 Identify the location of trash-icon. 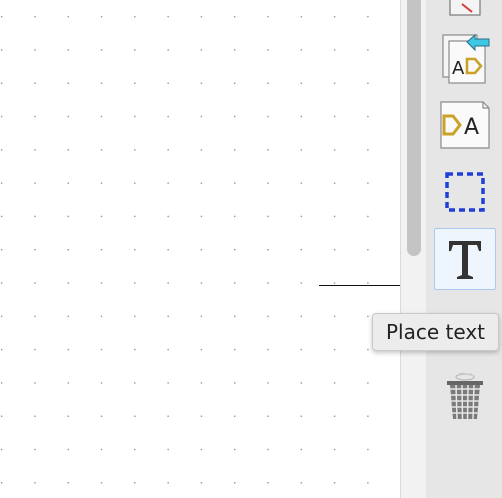
(465, 396).